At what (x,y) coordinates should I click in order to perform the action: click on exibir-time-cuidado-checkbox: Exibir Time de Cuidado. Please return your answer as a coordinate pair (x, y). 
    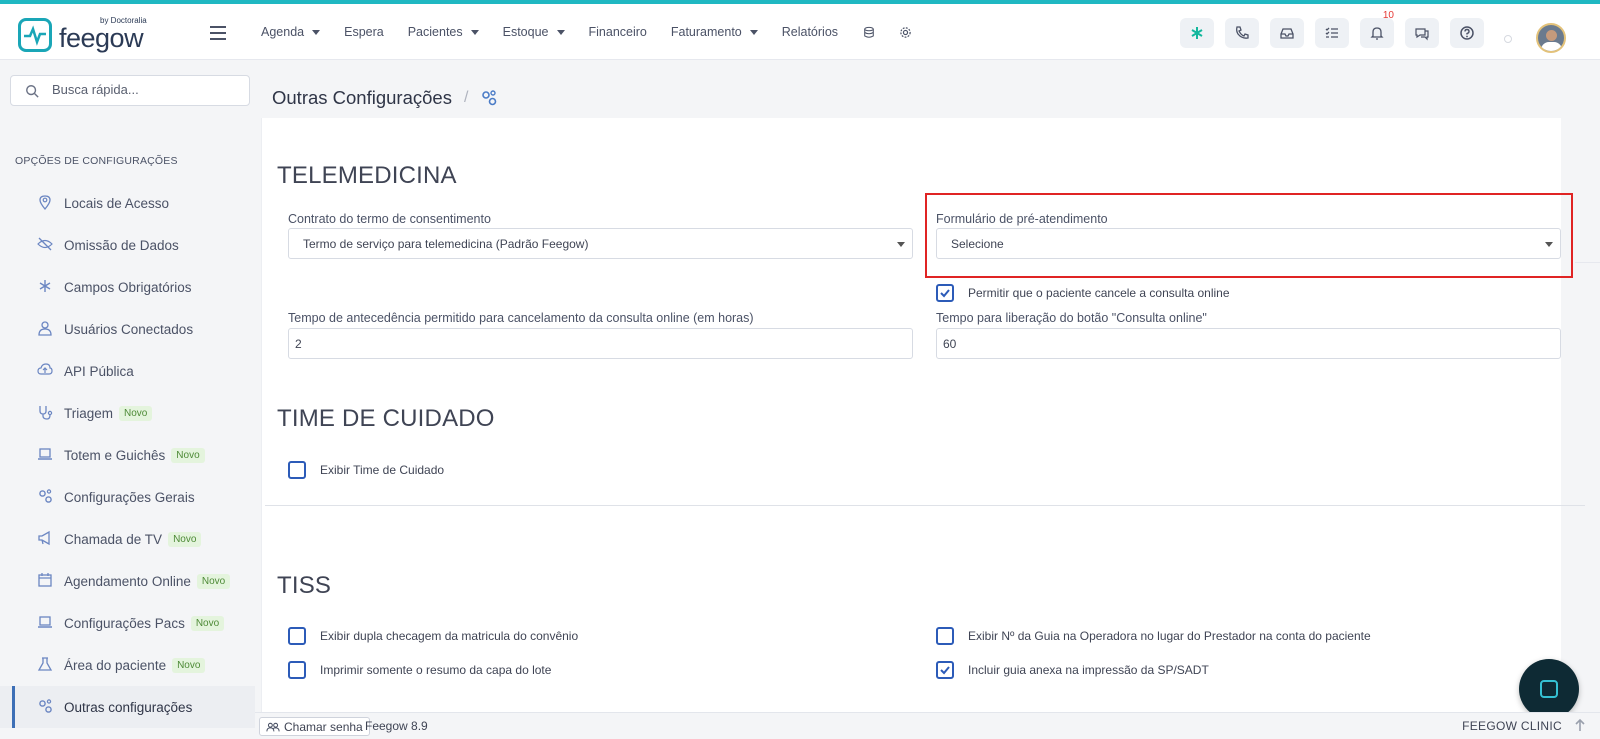
    Looking at the image, I should click on (366, 470).